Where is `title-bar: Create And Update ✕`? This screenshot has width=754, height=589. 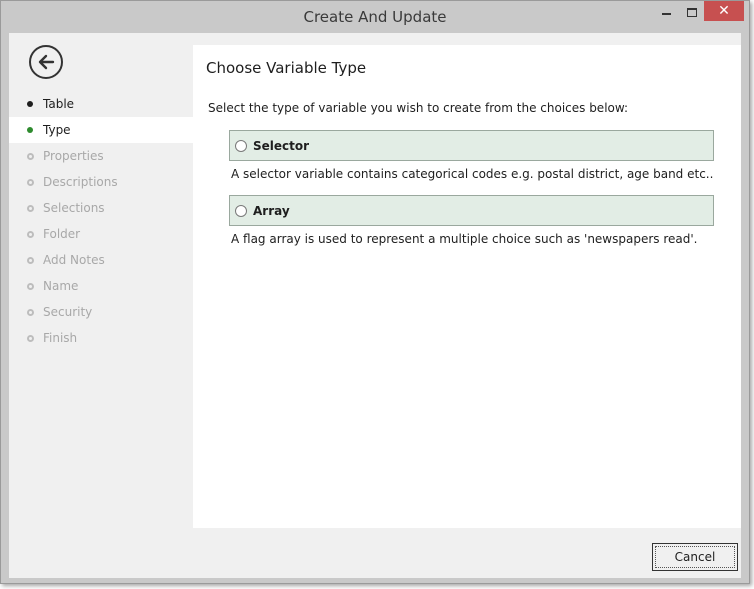 title-bar: Create And Update ✕ is located at coordinates (375, 17).